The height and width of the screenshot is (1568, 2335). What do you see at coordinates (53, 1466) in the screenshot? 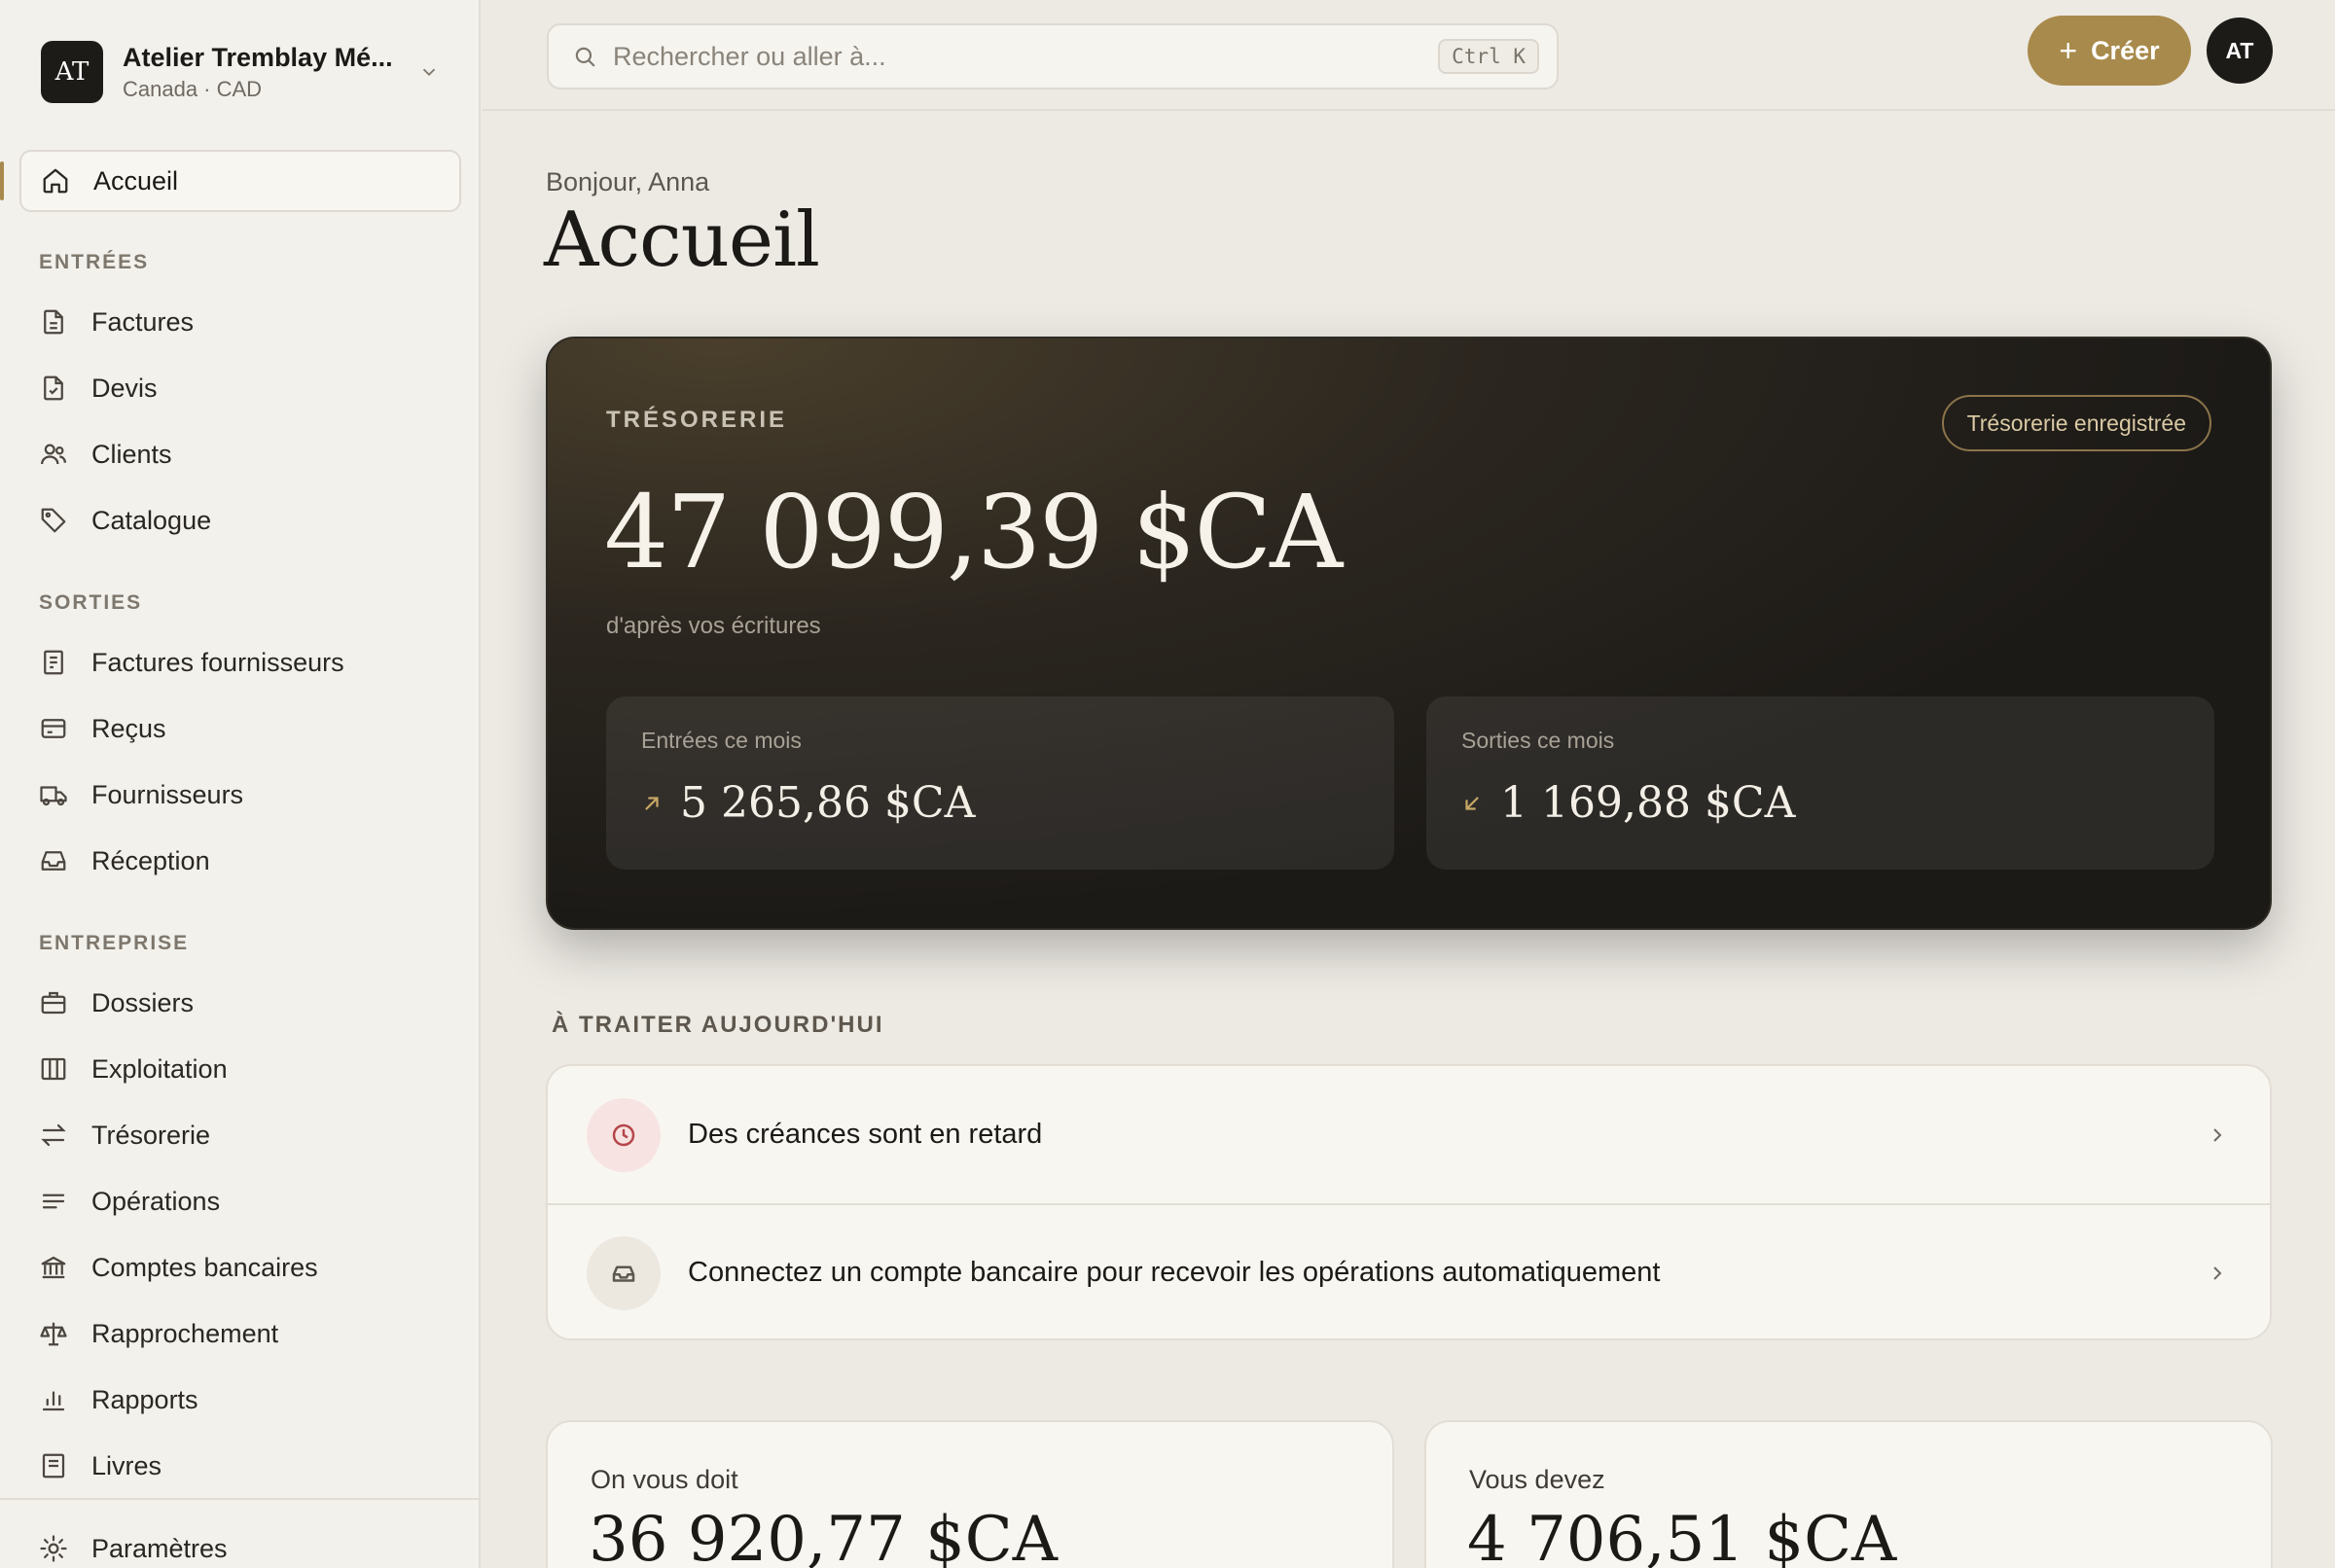
I see `book-icon` at bounding box center [53, 1466].